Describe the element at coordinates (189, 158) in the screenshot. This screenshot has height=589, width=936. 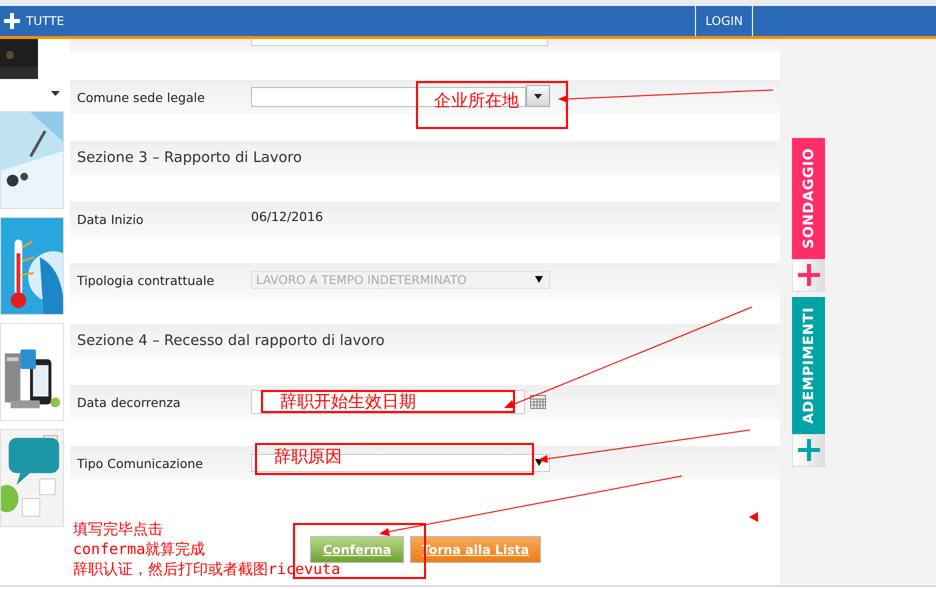
I see `section-heading: Sezione 3 – Rapporto di Lavoro` at that location.